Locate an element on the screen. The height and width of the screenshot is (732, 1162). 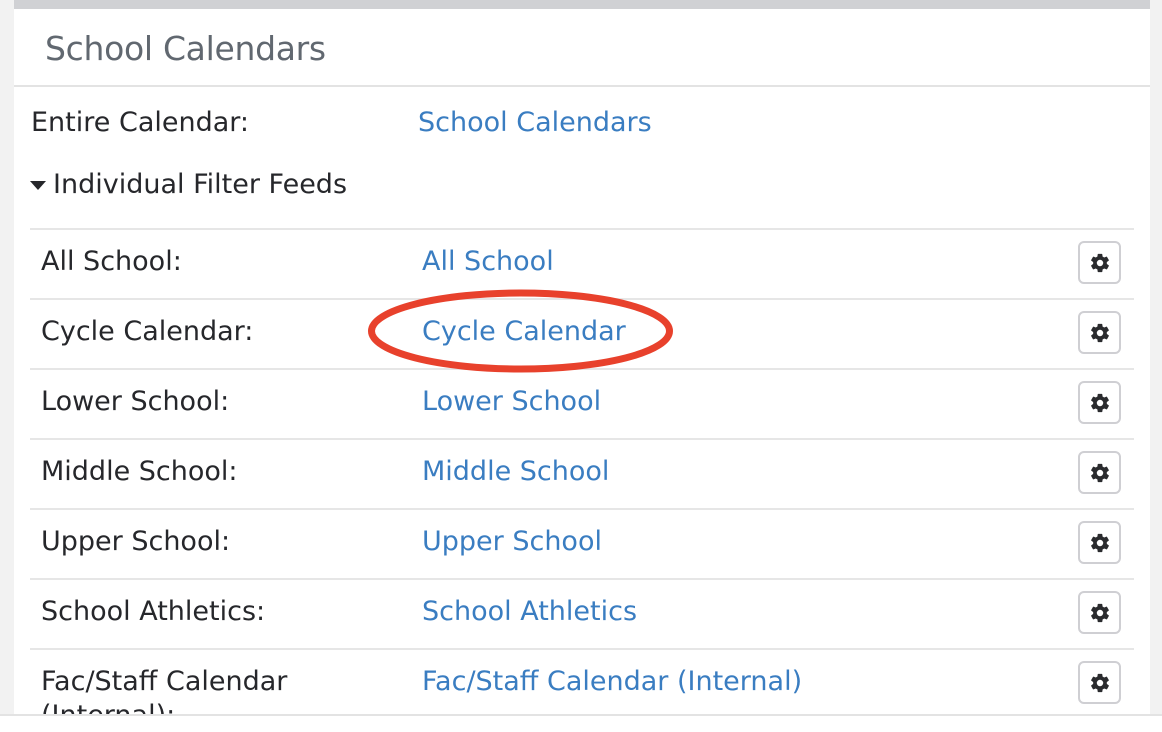
feed-row-upper-school: Upper School is located at coordinates (582, 543).